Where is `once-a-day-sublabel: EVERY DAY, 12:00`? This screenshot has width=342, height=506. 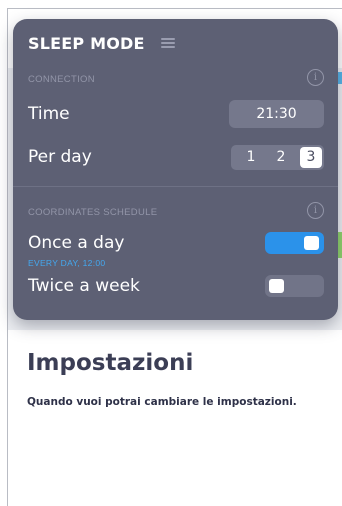
once-a-day-sublabel: EVERY DAY, 12:00 is located at coordinates (67, 263).